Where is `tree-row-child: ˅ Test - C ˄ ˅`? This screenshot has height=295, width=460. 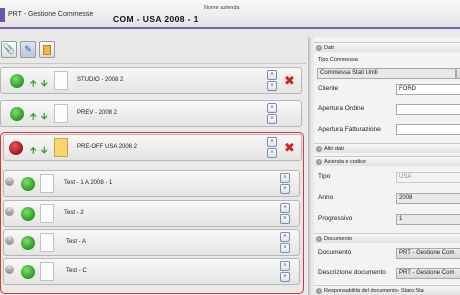 tree-row-child: ˅ Test - C ˄ ˅ is located at coordinates (151, 271).